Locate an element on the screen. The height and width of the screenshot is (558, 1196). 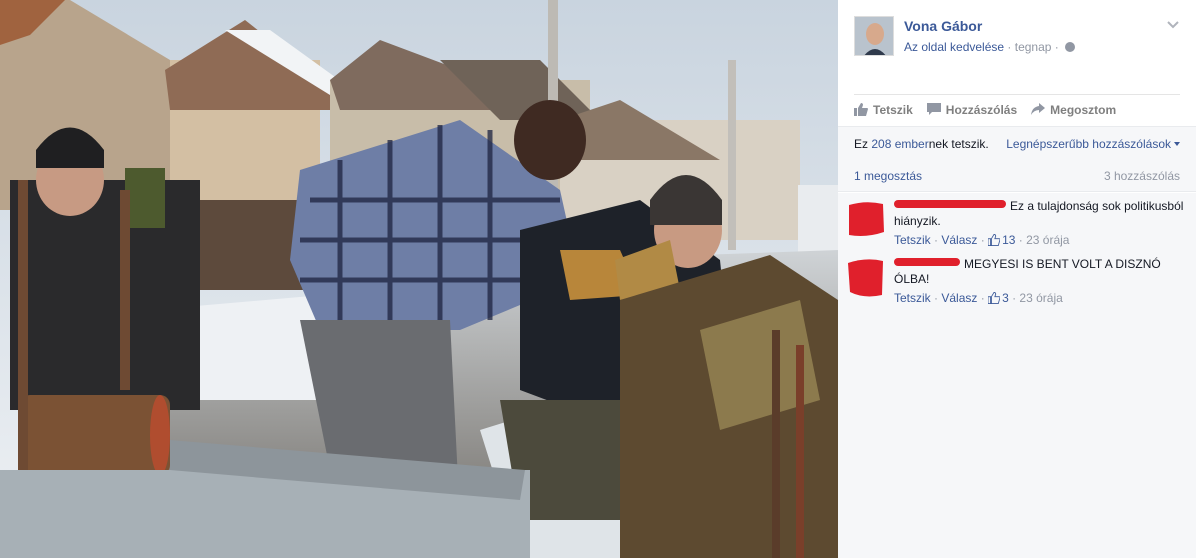
likes-sentence: Ez 208 embernek tetszik. is located at coordinates (921, 144).